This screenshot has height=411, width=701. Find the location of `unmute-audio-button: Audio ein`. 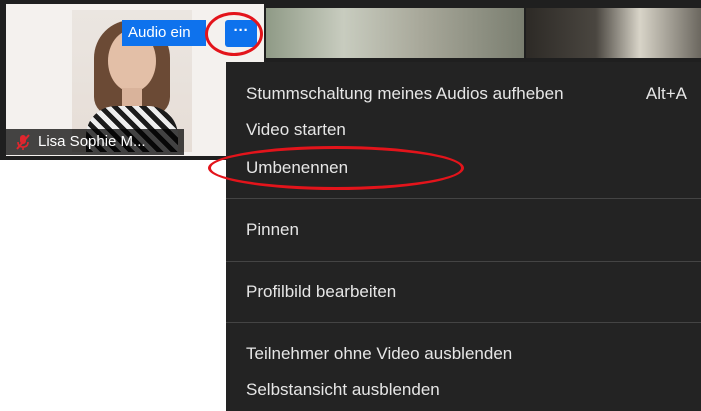

unmute-audio-button: Audio ein is located at coordinates (164, 33).